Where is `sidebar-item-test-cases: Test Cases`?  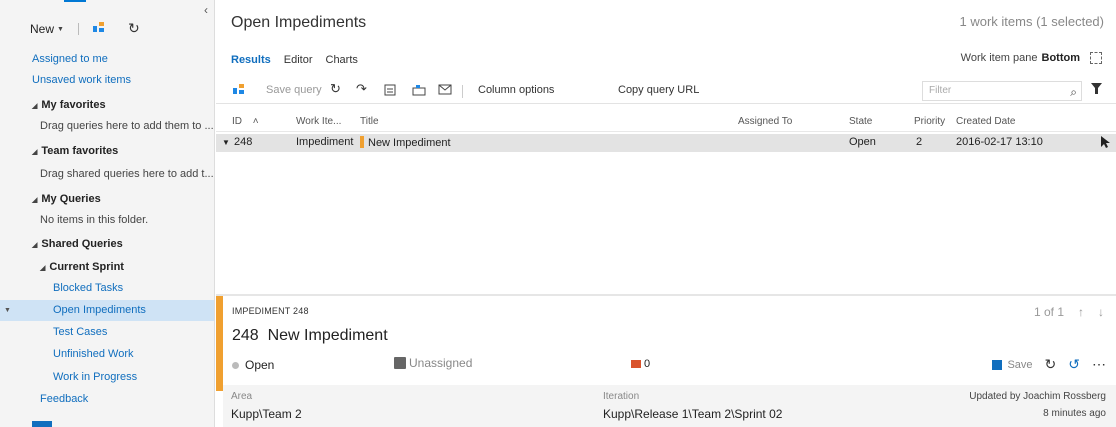 sidebar-item-test-cases: Test Cases is located at coordinates (107, 332).